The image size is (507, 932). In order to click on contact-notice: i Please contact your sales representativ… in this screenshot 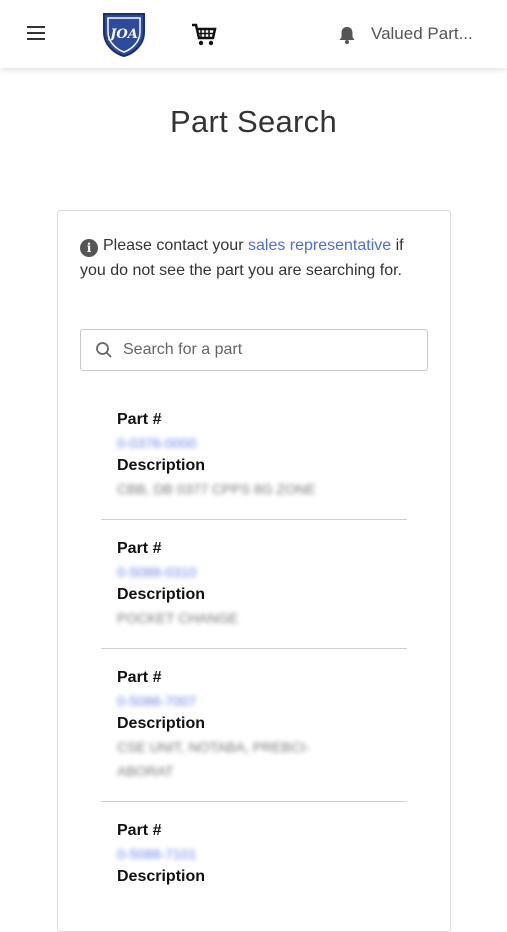, I will do `click(256, 258)`.